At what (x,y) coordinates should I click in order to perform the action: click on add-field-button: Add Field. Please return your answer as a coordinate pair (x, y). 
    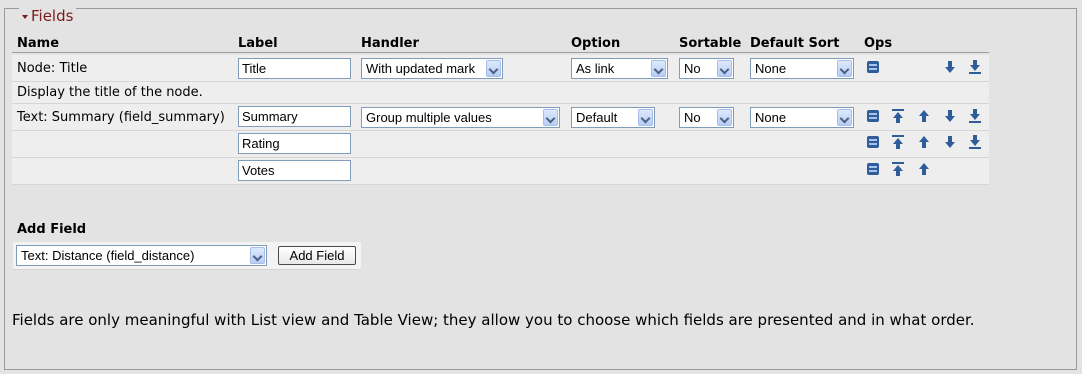
    Looking at the image, I should click on (317, 255).